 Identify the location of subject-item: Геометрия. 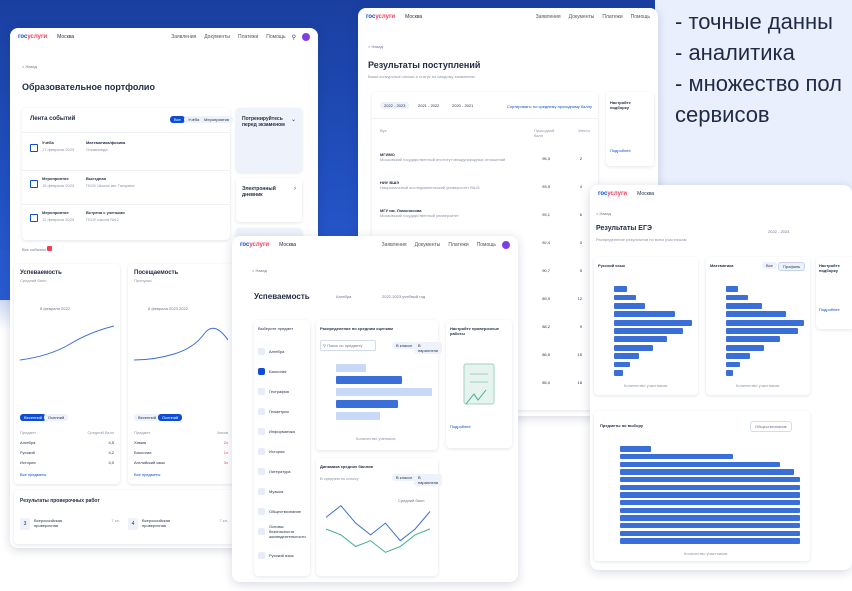
(282, 411).